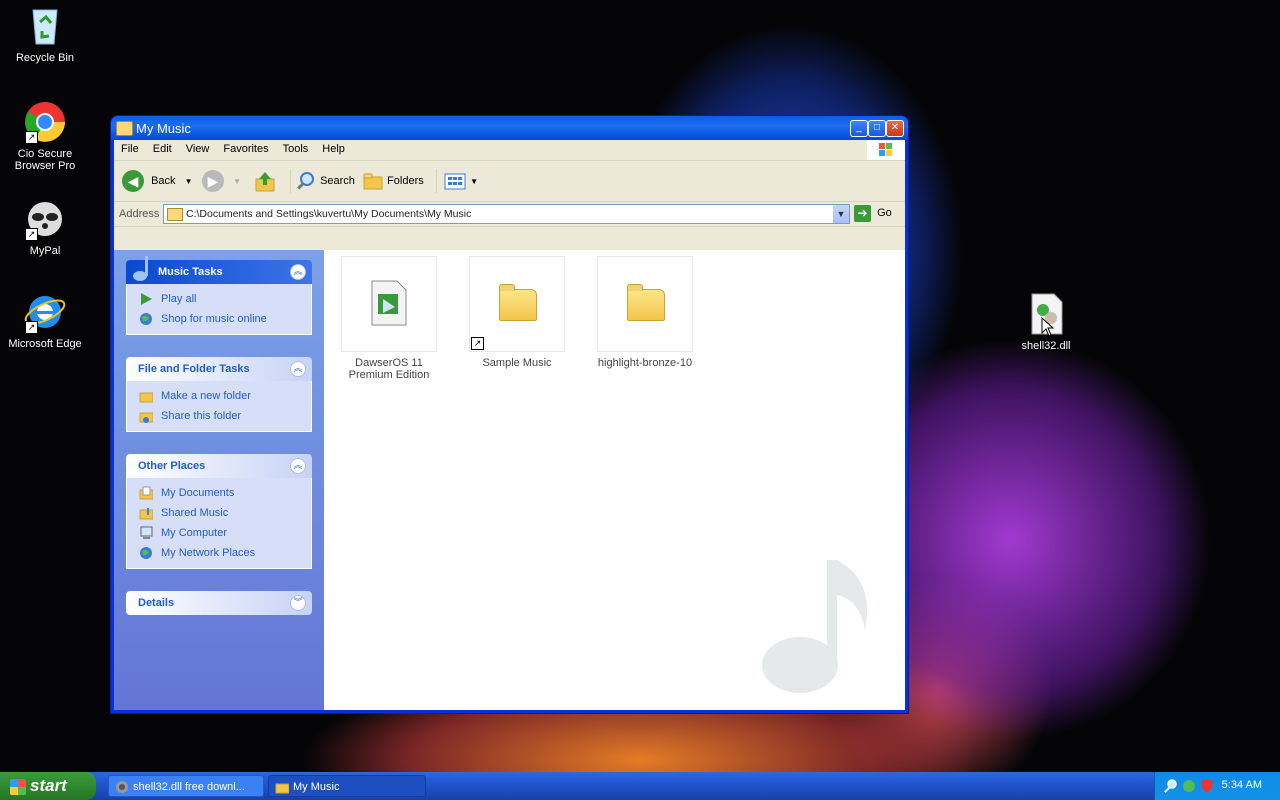 The width and height of the screenshot is (1280, 800). What do you see at coordinates (296, 149) in the screenshot?
I see `menu-tools: Tools` at bounding box center [296, 149].